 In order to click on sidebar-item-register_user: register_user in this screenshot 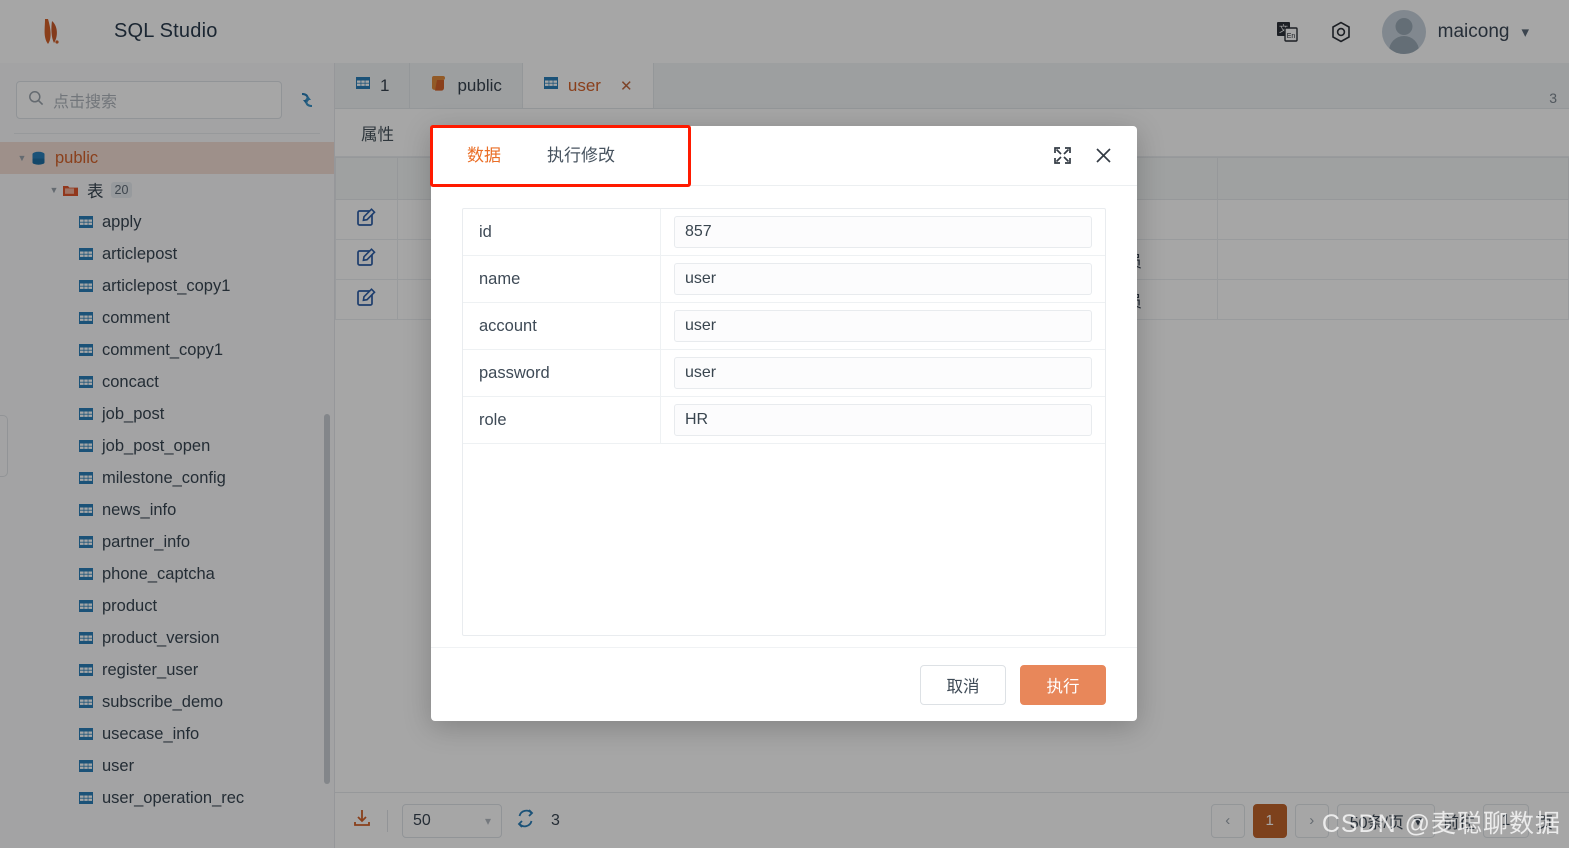, I will do `click(167, 670)`.